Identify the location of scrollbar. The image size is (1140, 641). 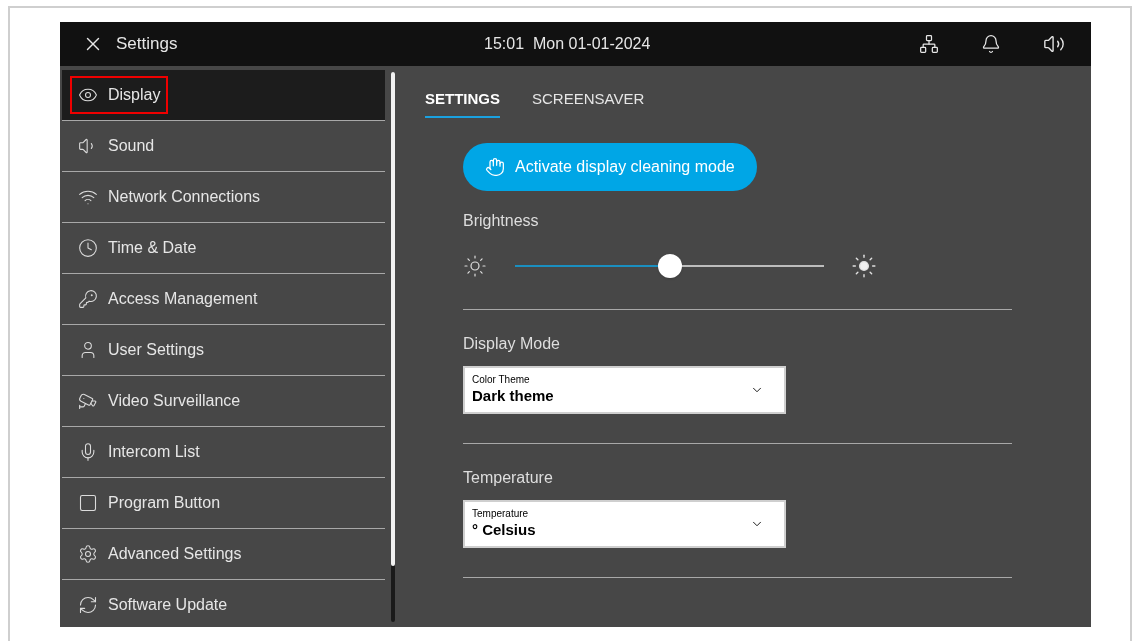
(392, 347).